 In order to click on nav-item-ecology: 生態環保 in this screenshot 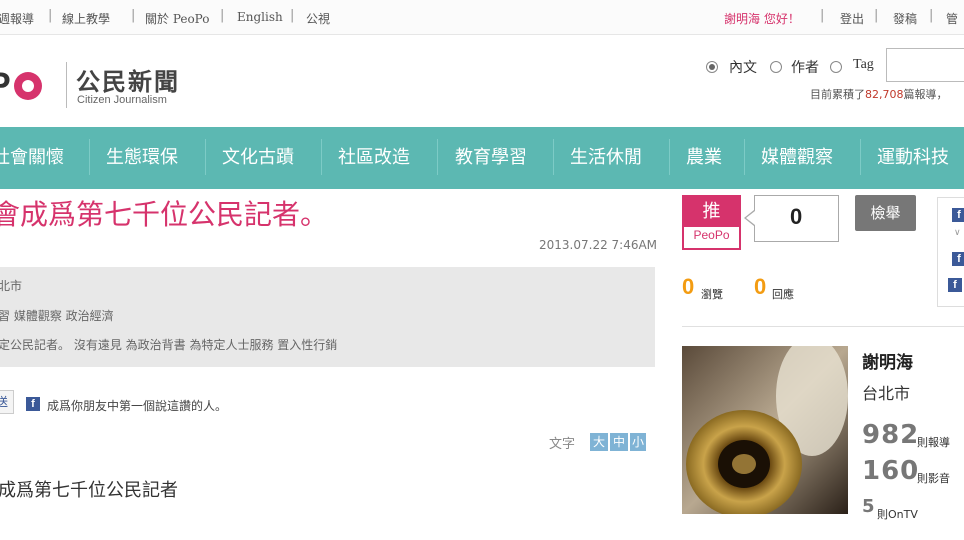, I will do `click(142, 156)`.